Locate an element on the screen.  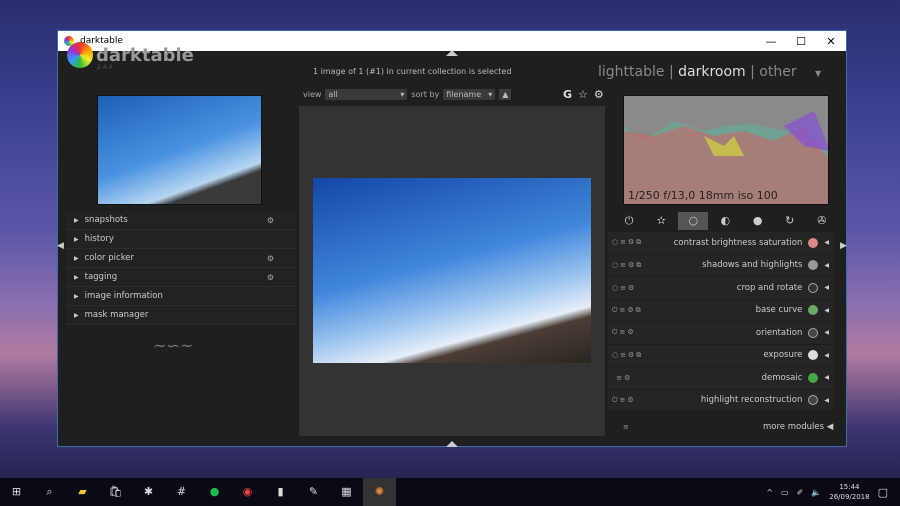
module-snapshots: ▶ snapshots ⚙ is located at coordinates (181, 220).